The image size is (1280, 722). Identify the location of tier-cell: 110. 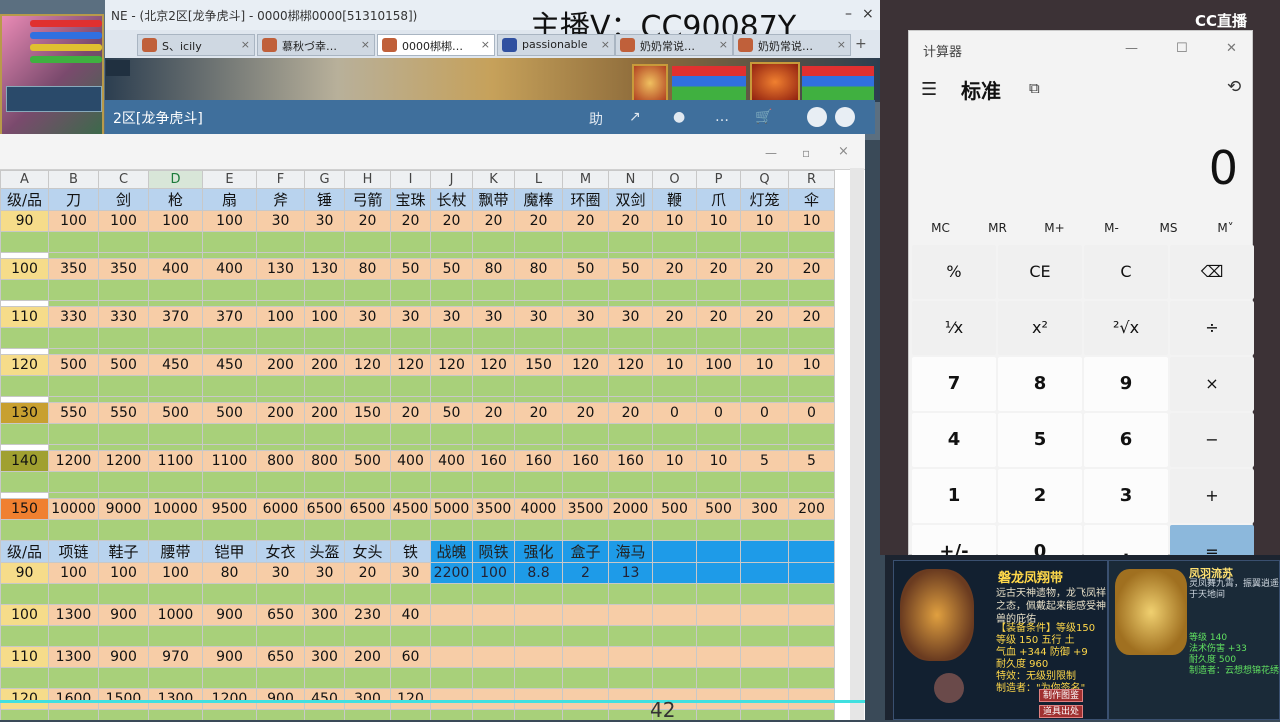
(24, 317).